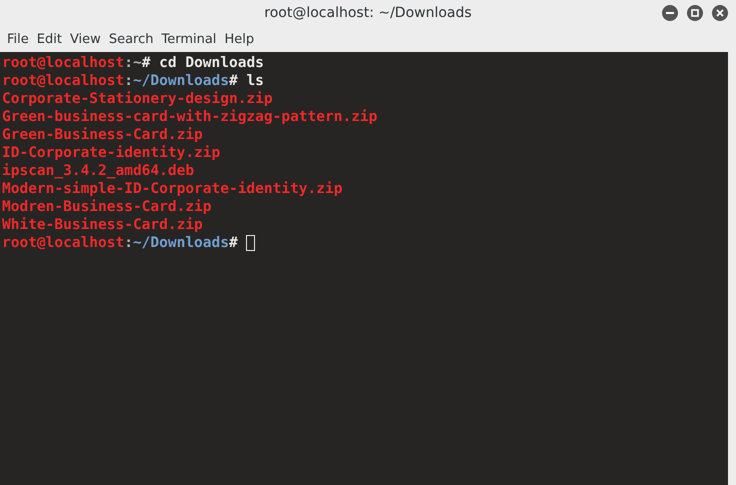 The height and width of the screenshot is (485, 736). What do you see at coordinates (137, 99) in the screenshot?
I see `terminal-line: Corporate-Stationery-design.zip` at bounding box center [137, 99].